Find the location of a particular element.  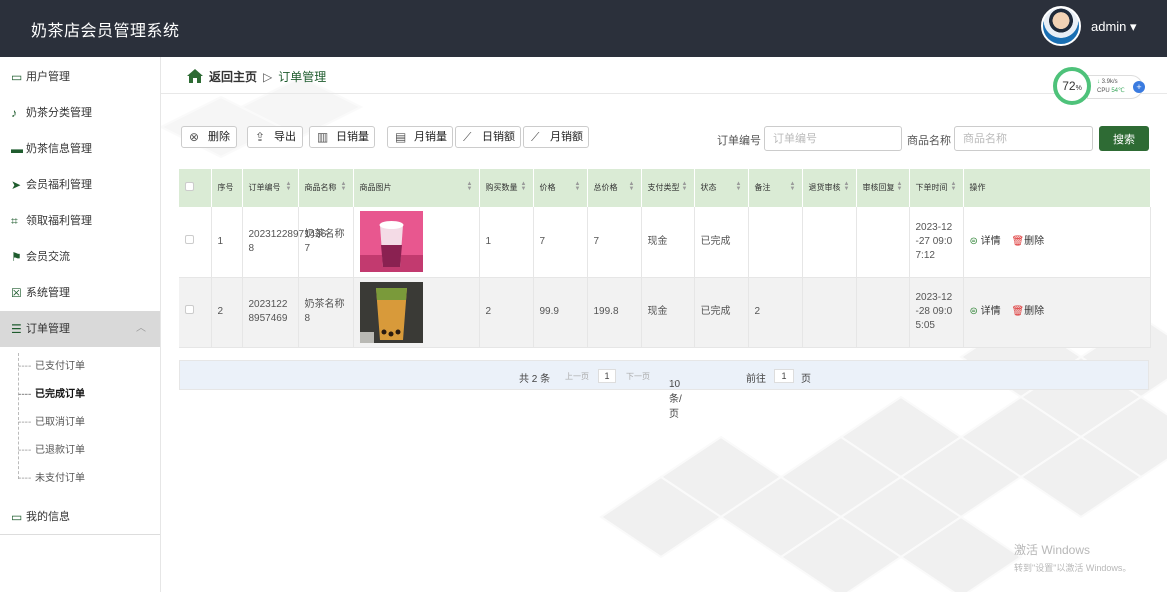

divider is located at coordinates (664, 93).